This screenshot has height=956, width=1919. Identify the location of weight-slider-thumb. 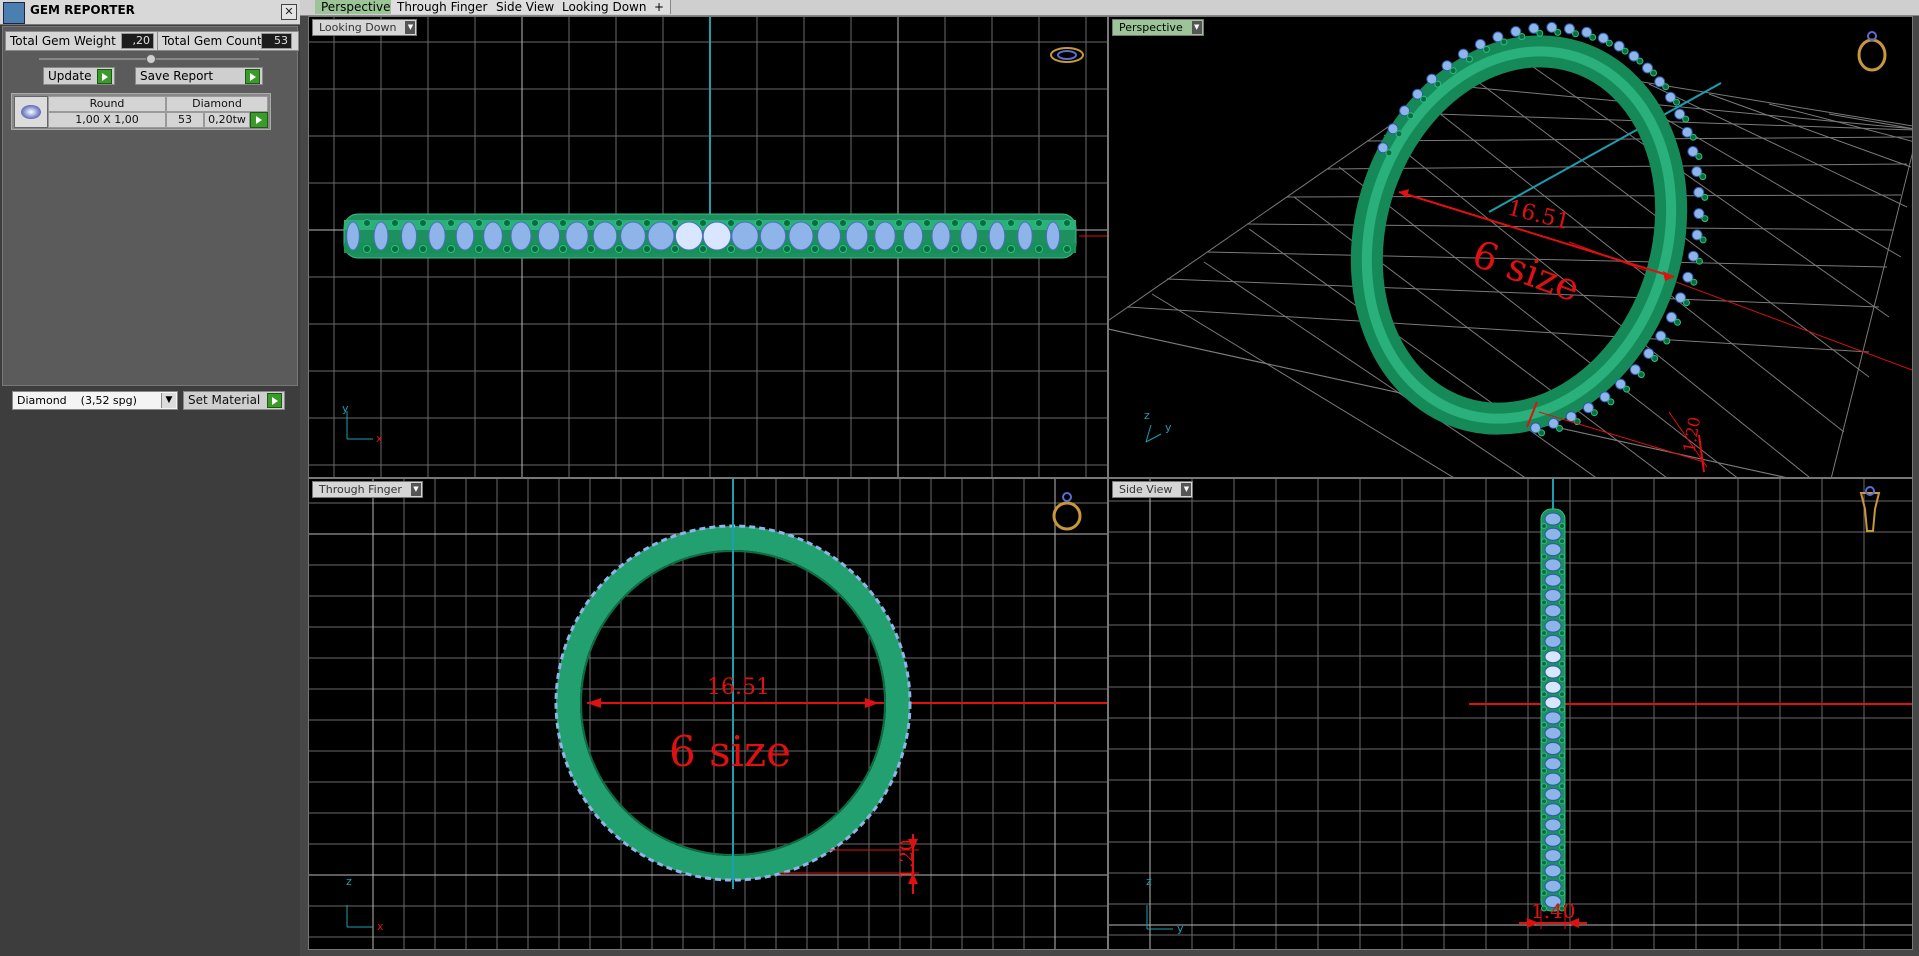
(151, 59).